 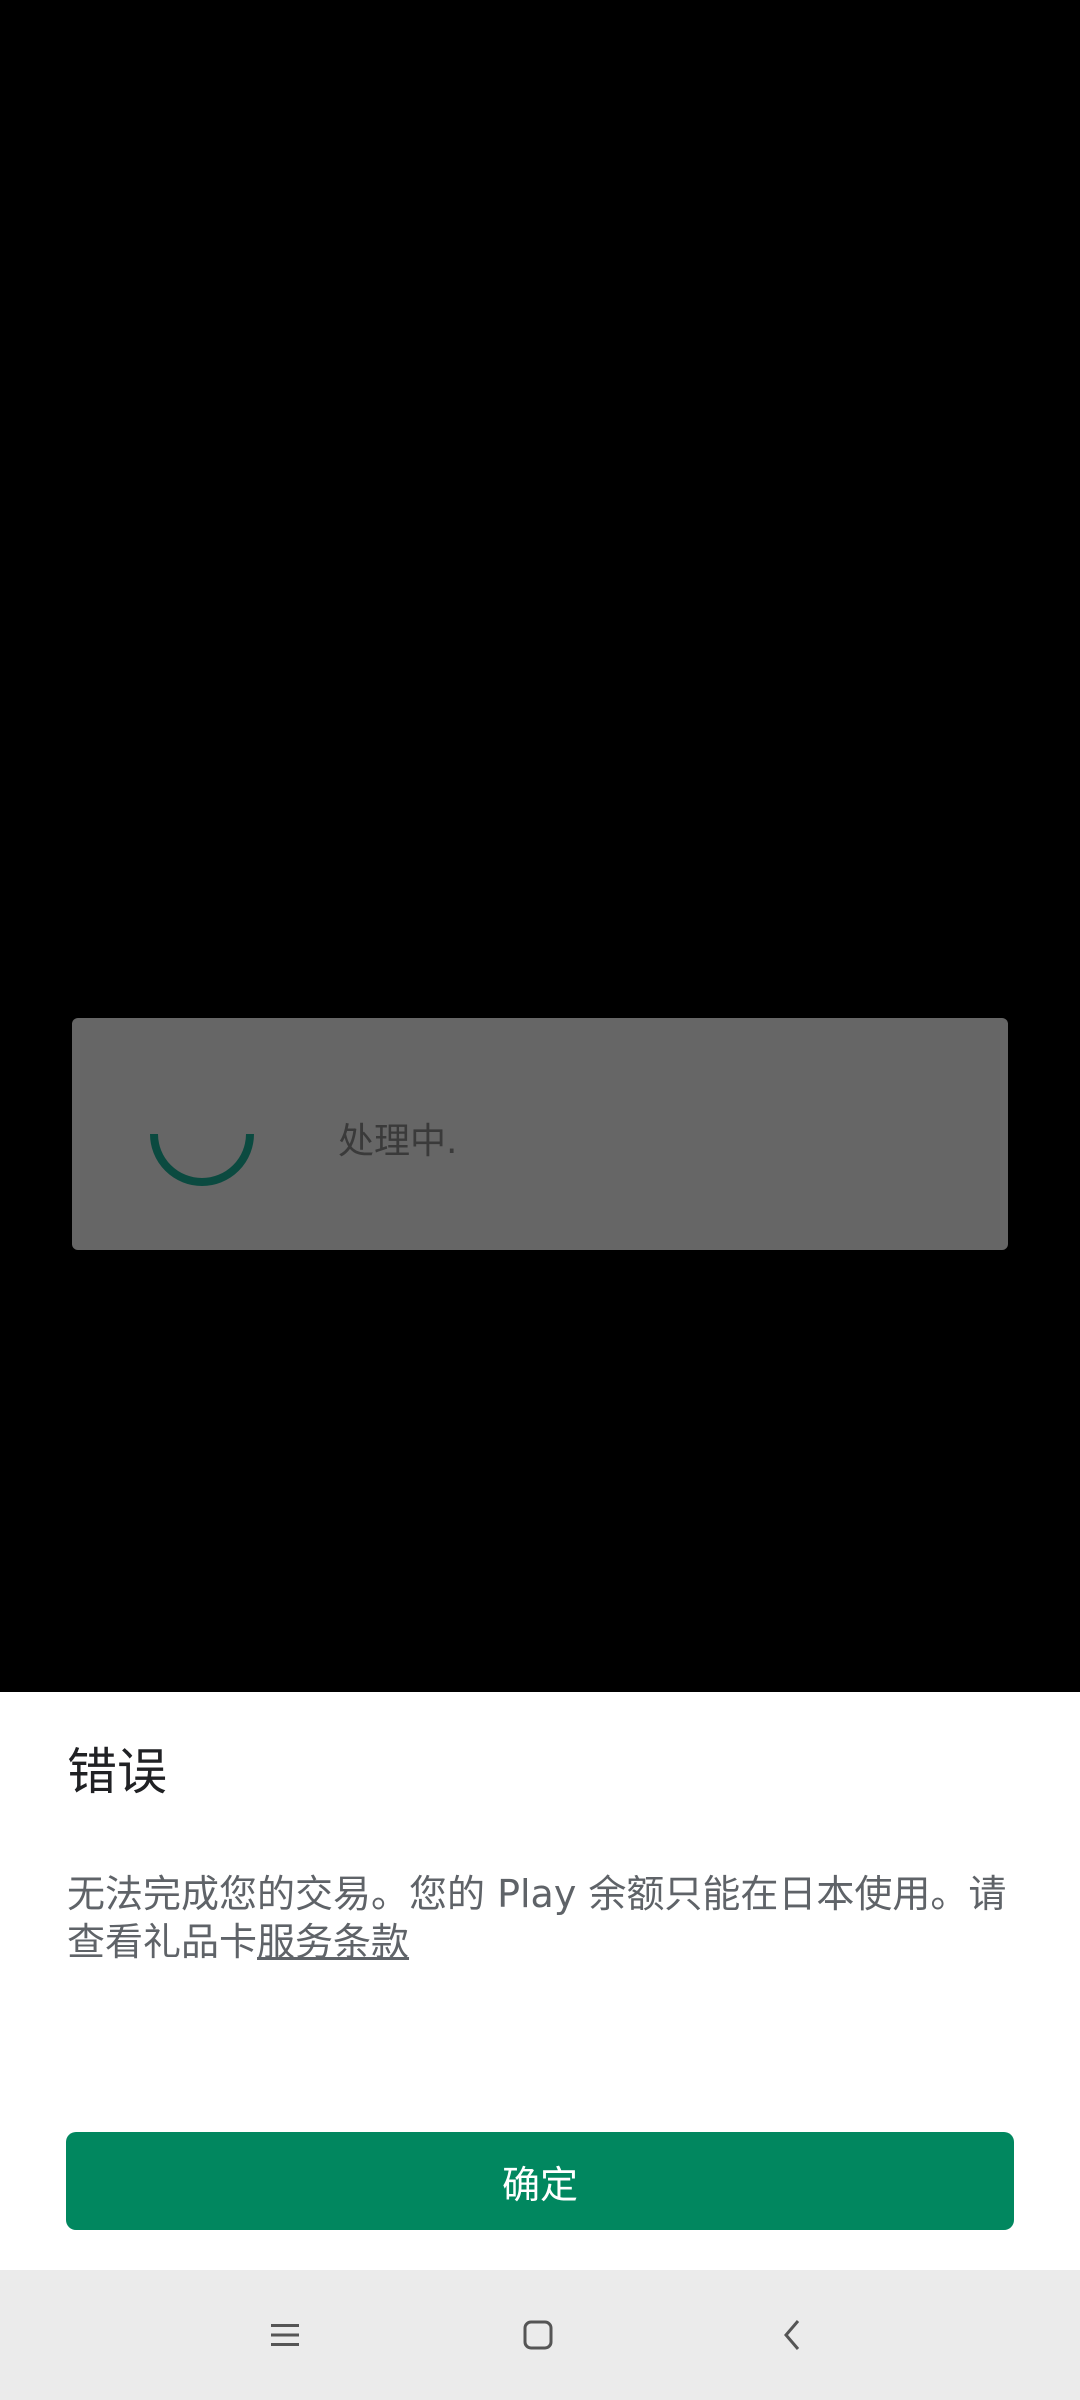 I want to click on ok-button: 确定, so click(x=540, y=2181).